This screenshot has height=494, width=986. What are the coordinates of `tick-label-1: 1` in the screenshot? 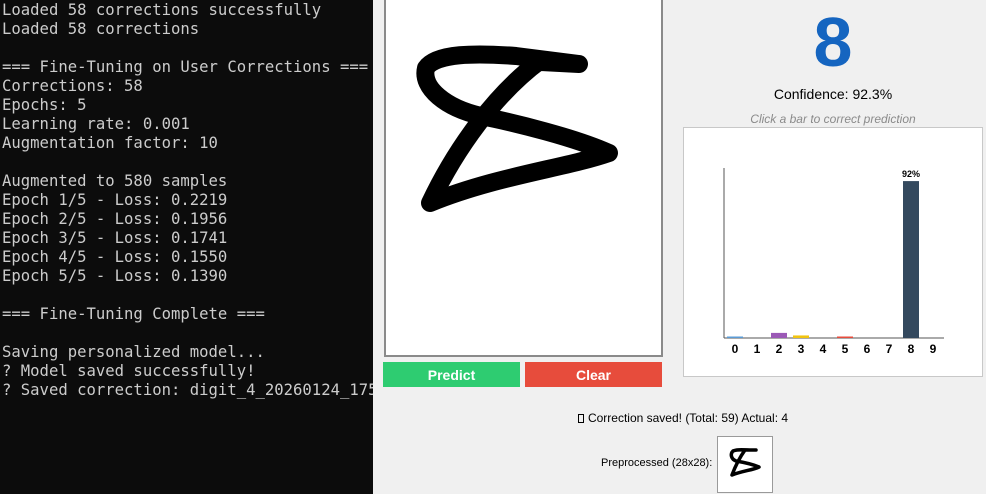 It's located at (757, 349).